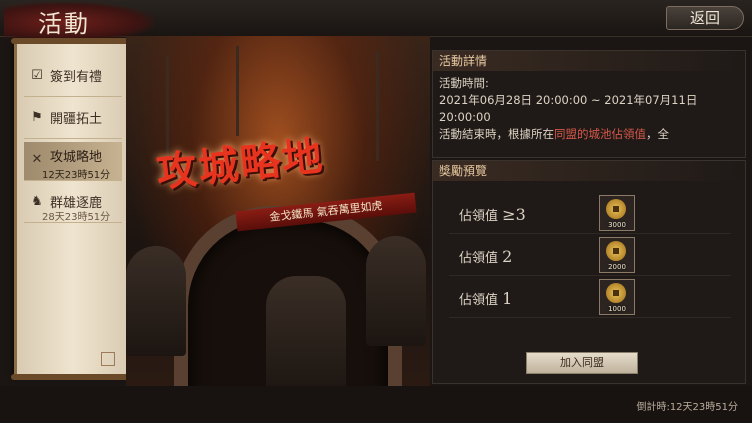 This screenshot has width=752, height=423. What do you see at coordinates (37, 201) in the screenshot?
I see `deer-icon: ♞` at bounding box center [37, 201].